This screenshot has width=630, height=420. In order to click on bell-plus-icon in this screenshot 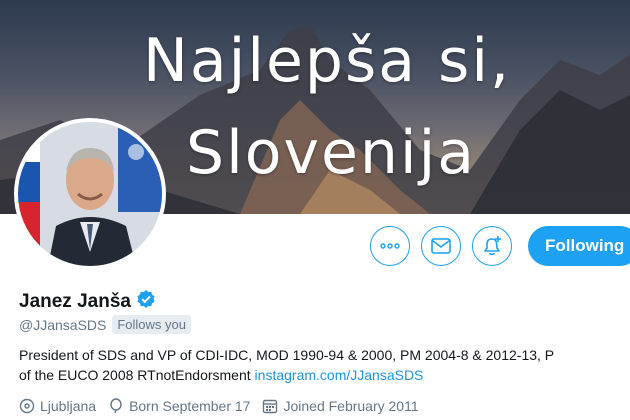, I will do `click(492, 246)`.